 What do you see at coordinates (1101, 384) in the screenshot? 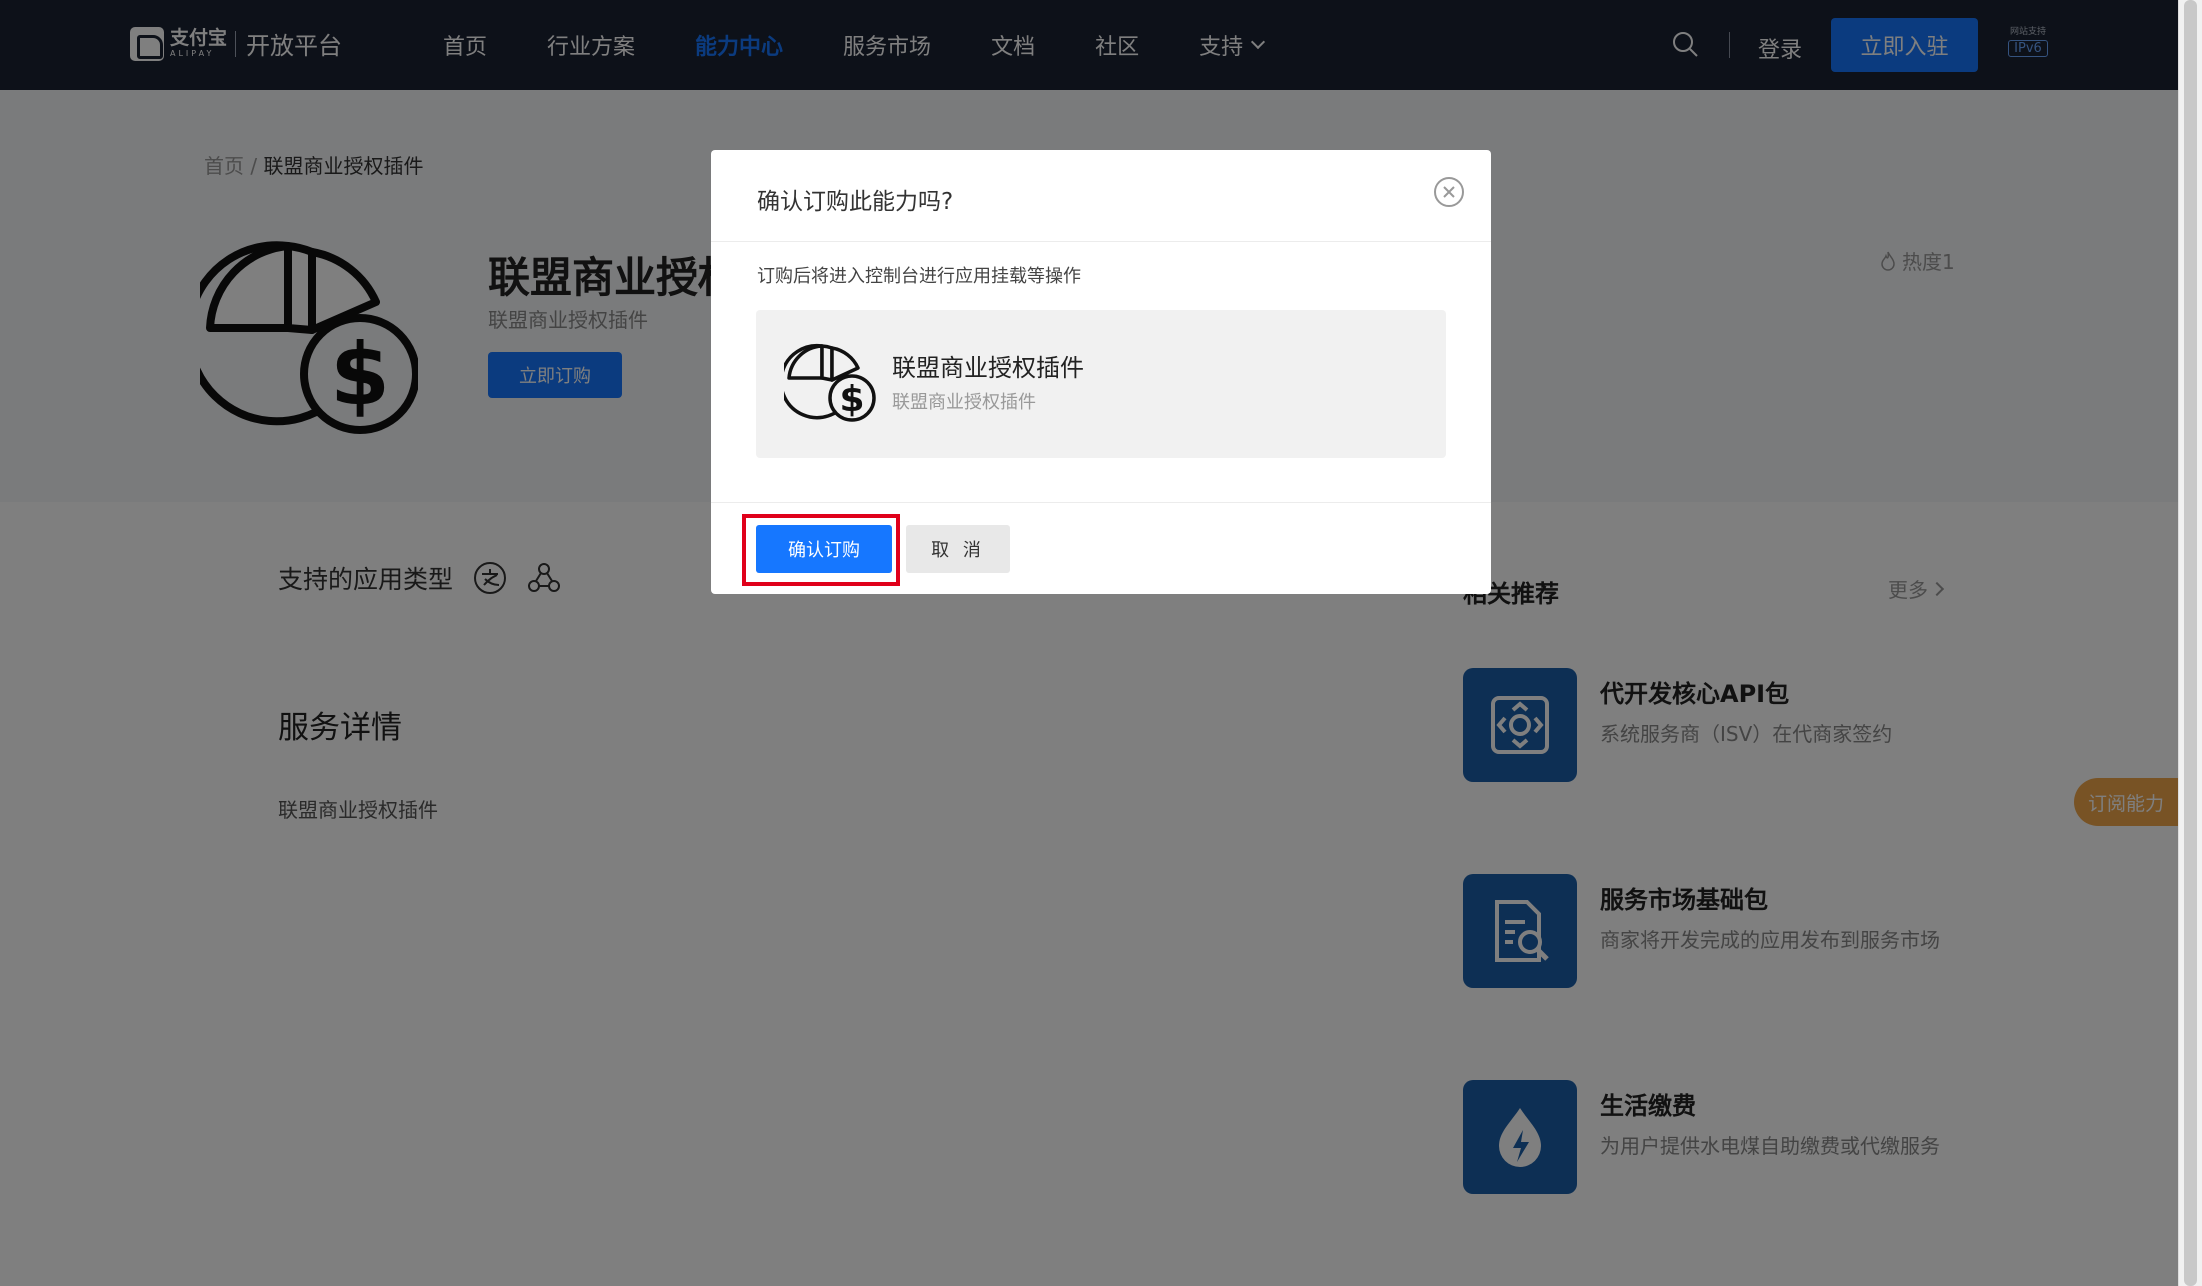
I see `product-card: $ 联盟商业授权插件 联盟商业授权插件` at bounding box center [1101, 384].